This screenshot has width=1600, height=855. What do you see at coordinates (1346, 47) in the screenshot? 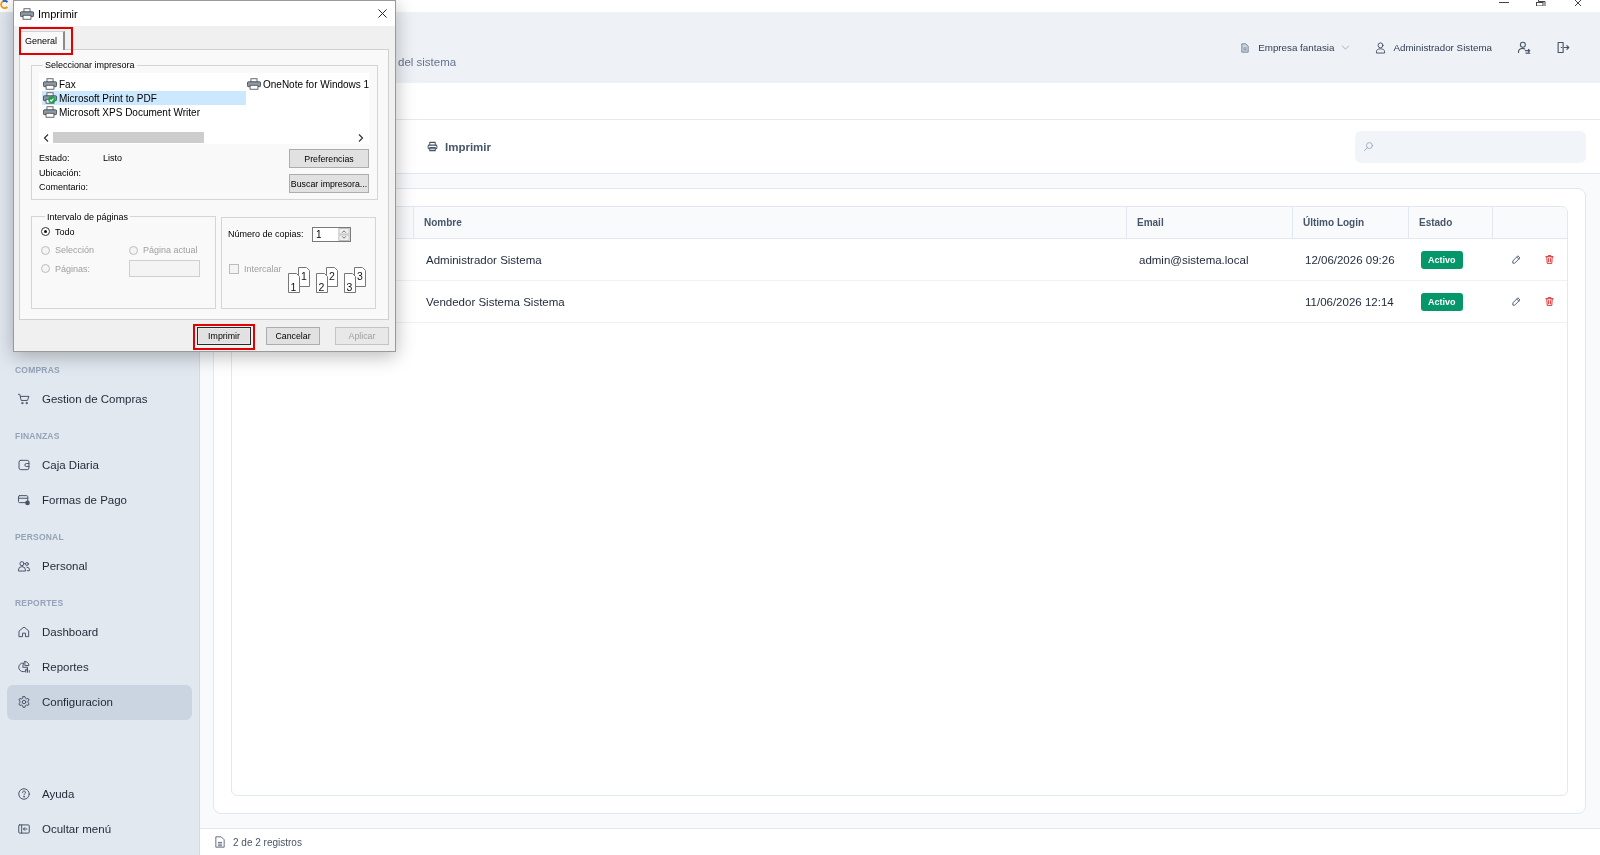
I see `chevron-down-icon` at bounding box center [1346, 47].